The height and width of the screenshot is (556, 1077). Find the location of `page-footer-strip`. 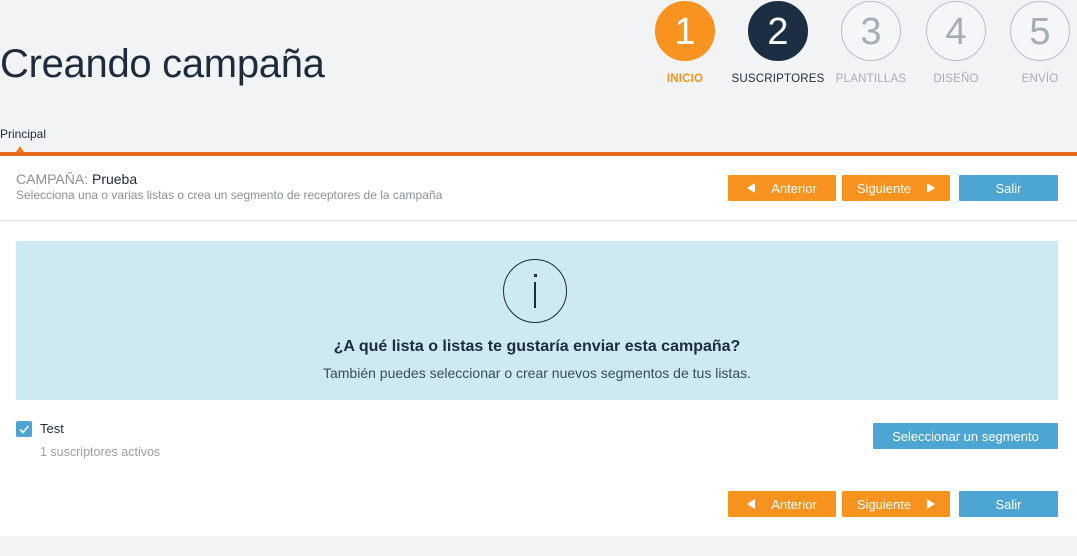

page-footer-strip is located at coordinates (538, 546).